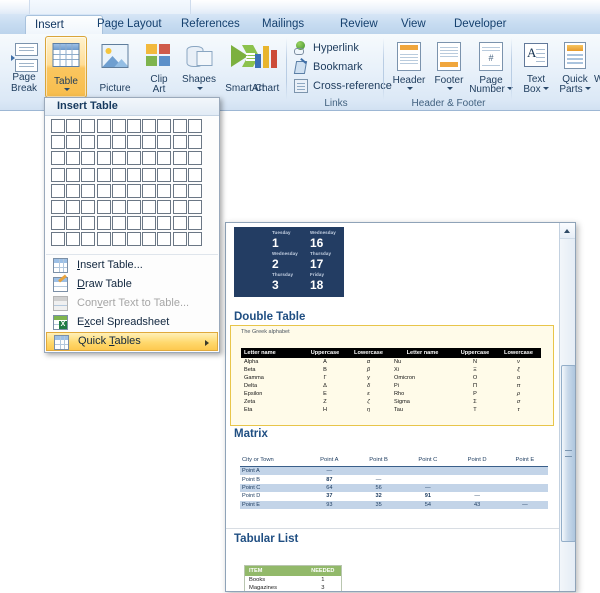 The image size is (600, 593). I want to click on menu-item-excel-spreadsheet: X Excel Spreadsheet, so click(132, 322).